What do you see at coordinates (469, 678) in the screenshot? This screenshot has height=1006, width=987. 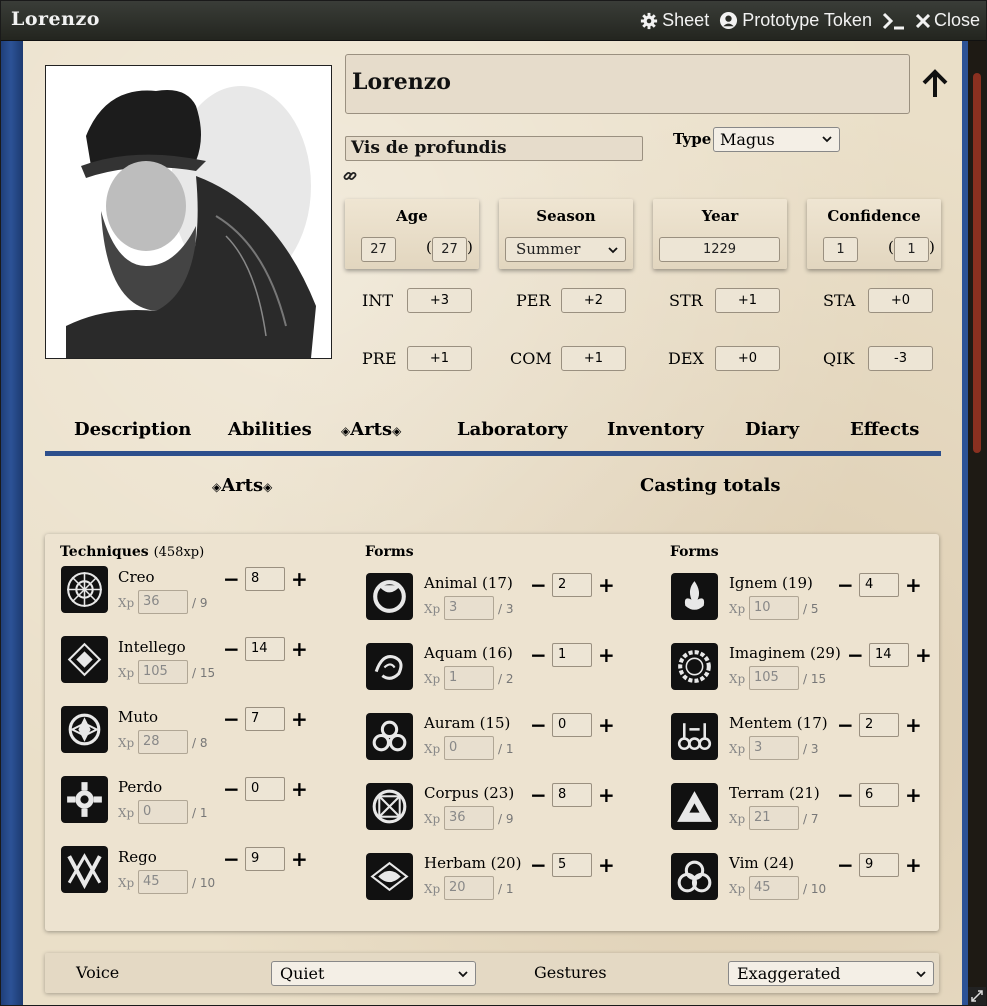 I see `art-xp-input: 1` at bounding box center [469, 678].